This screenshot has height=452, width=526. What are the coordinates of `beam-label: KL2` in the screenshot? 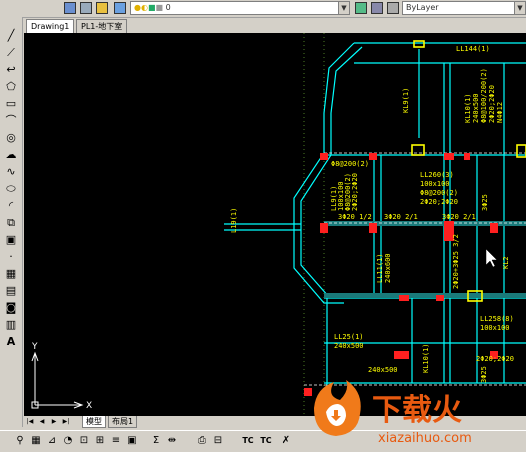 It's located at (506, 262).